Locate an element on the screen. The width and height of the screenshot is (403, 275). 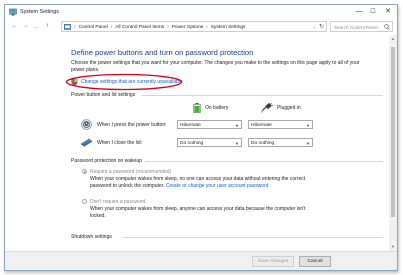
require-password-label: Require a password (recommended) is located at coordinates (131, 171).